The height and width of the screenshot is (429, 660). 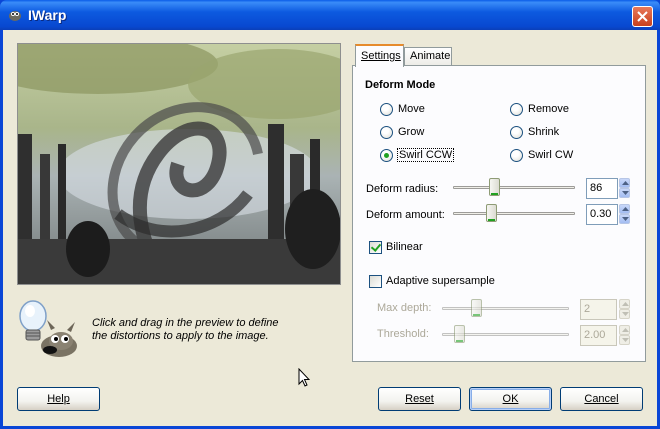 What do you see at coordinates (514, 187) in the screenshot?
I see `deform-radius-slider` at bounding box center [514, 187].